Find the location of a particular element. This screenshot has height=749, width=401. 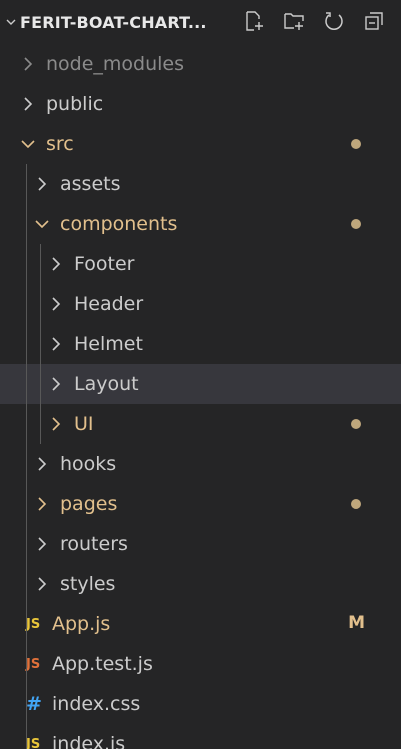

tree-item-label: index.css is located at coordinates (96, 704).